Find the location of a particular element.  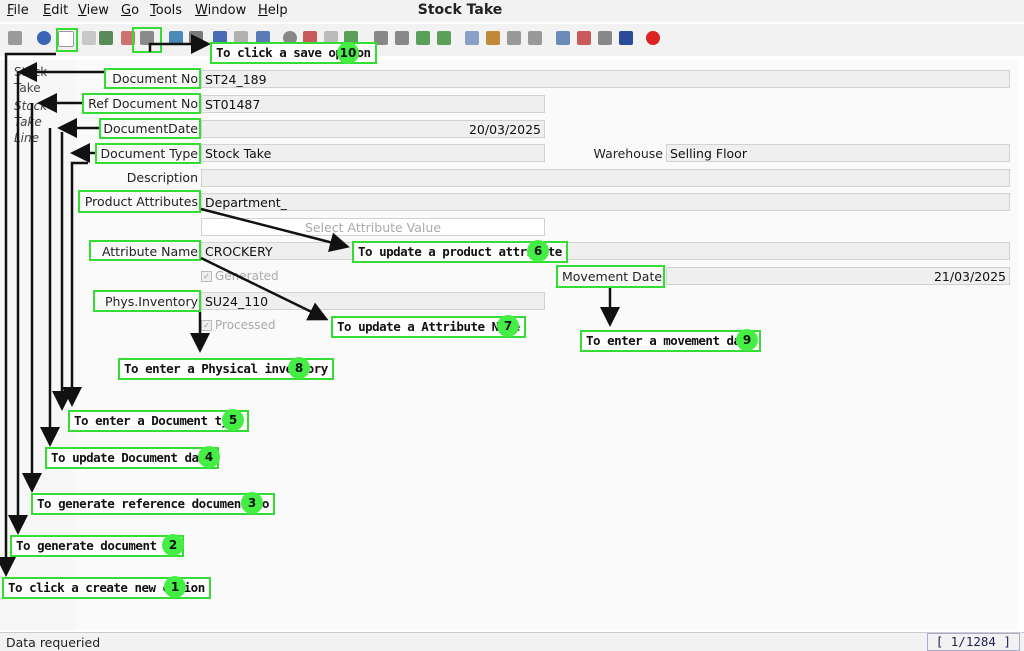

annotation-9-badge: 9 is located at coordinates (747, 340).